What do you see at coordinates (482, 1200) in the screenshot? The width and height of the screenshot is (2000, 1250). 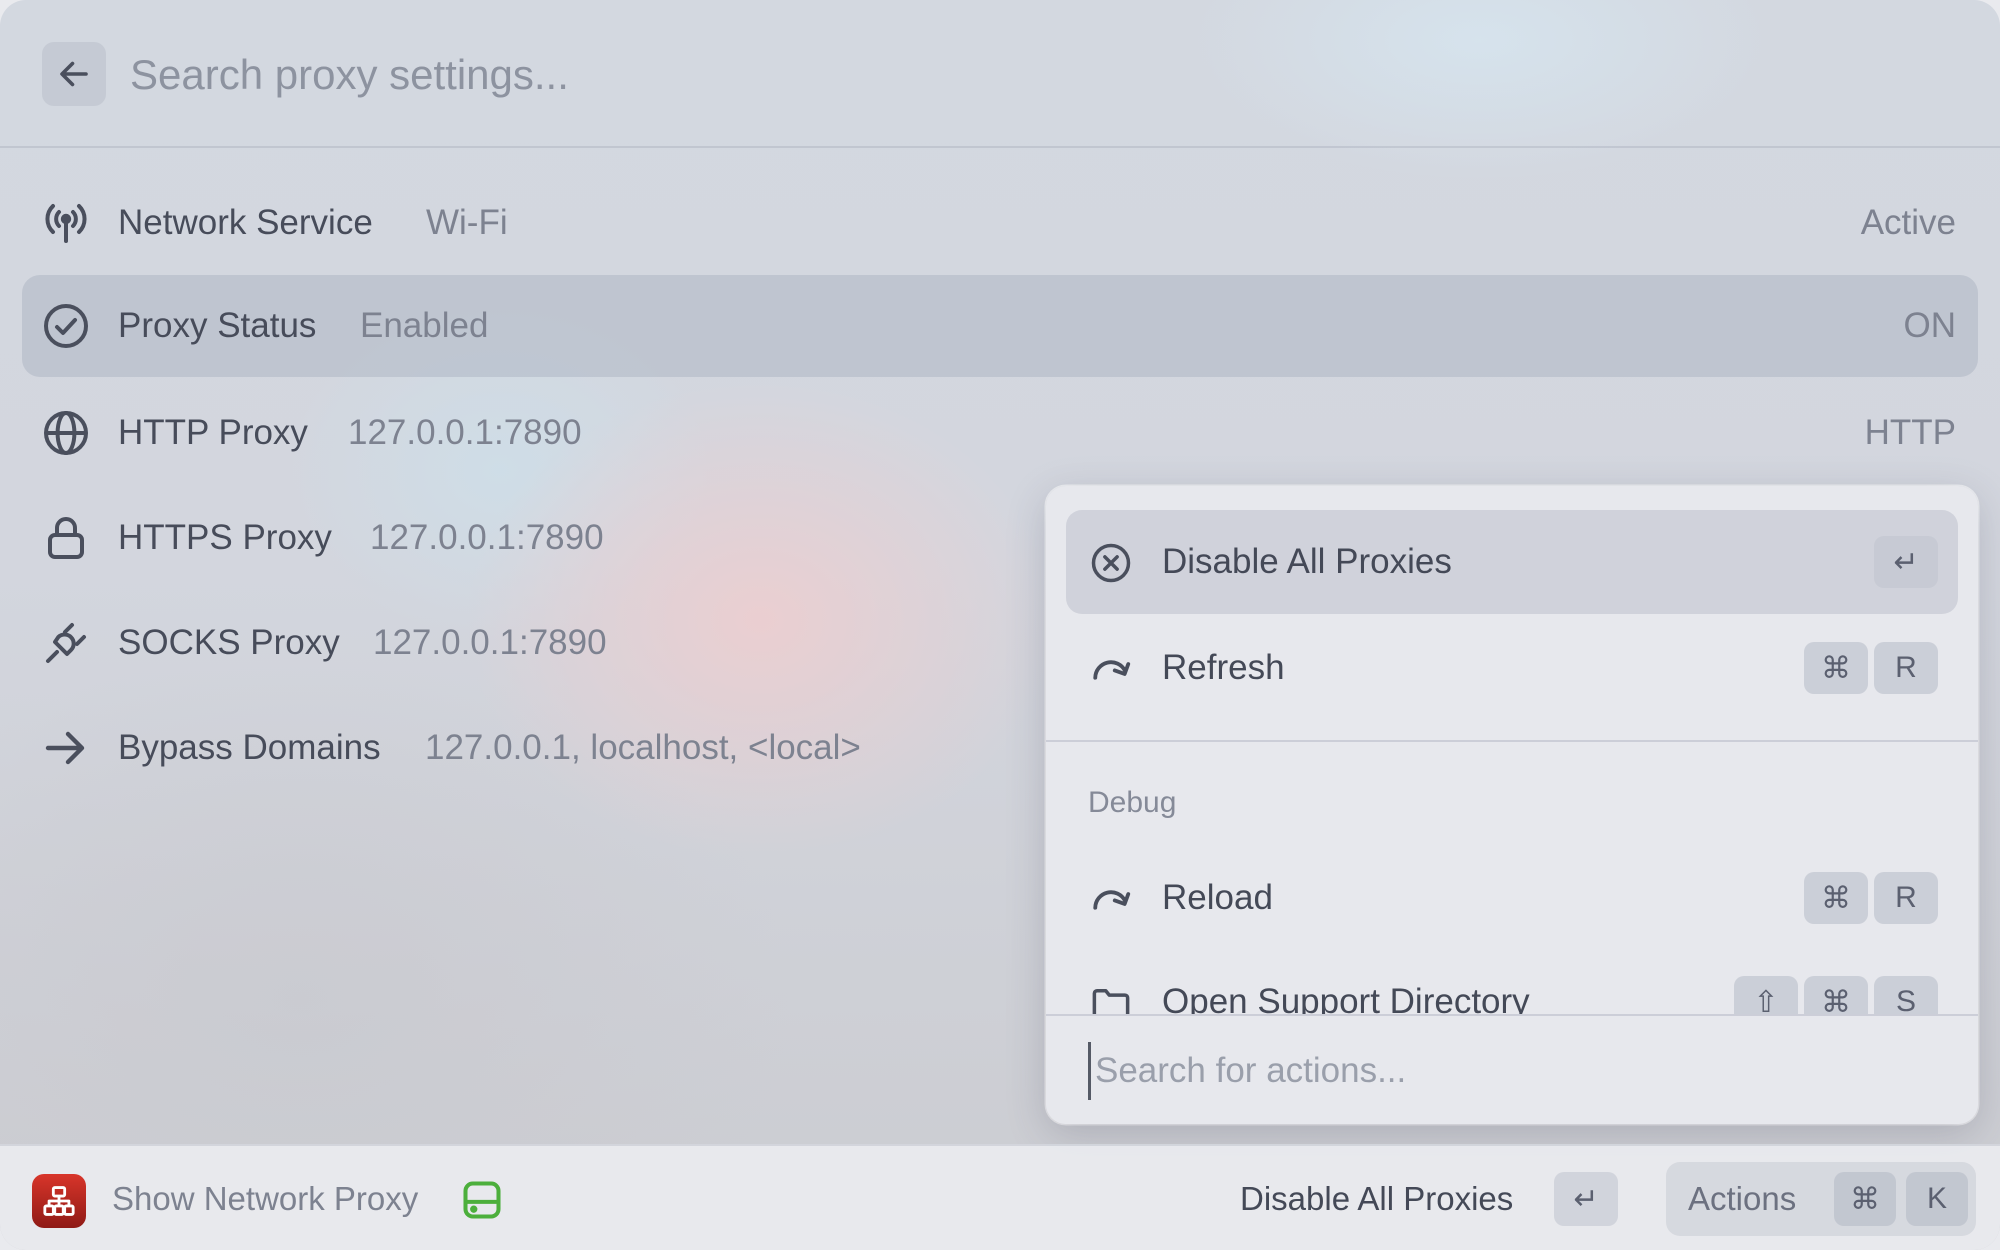 I see `hard-drive-icon` at bounding box center [482, 1200].